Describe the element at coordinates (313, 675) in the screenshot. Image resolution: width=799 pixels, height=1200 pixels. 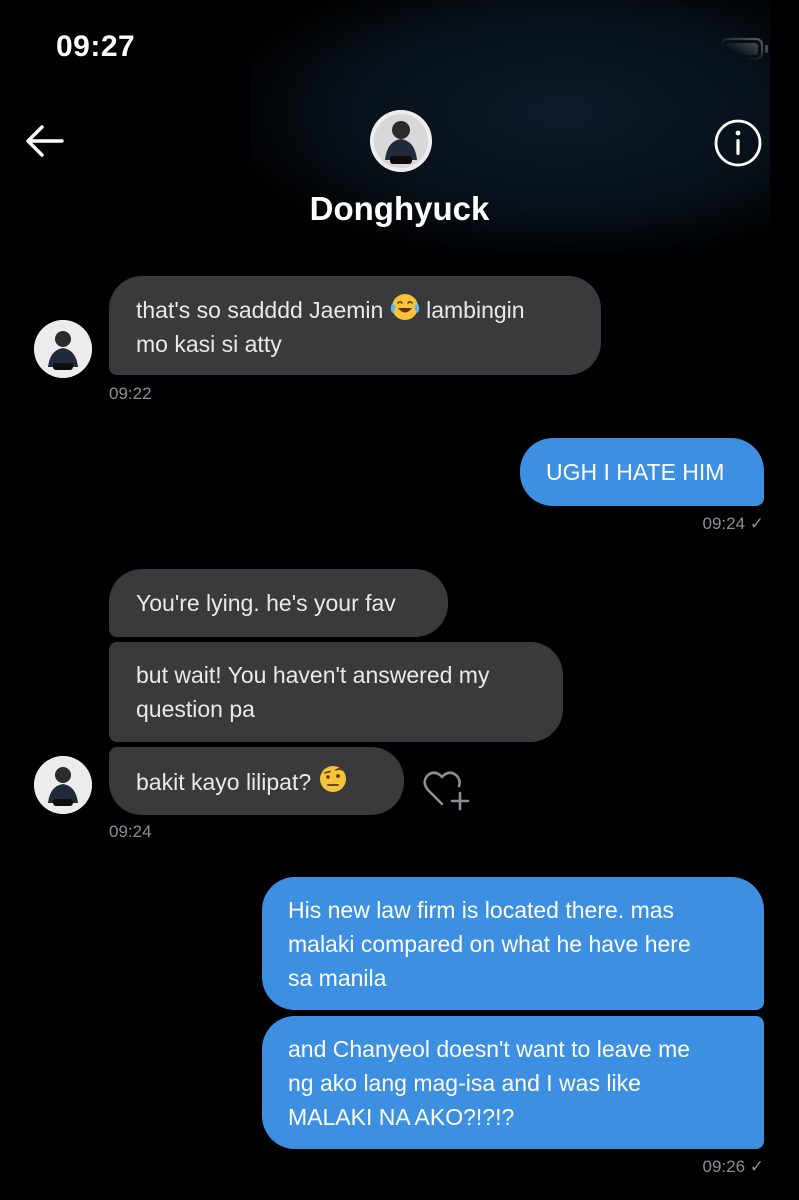
I see `message-text: but wait! You haven't answered my` at that location.